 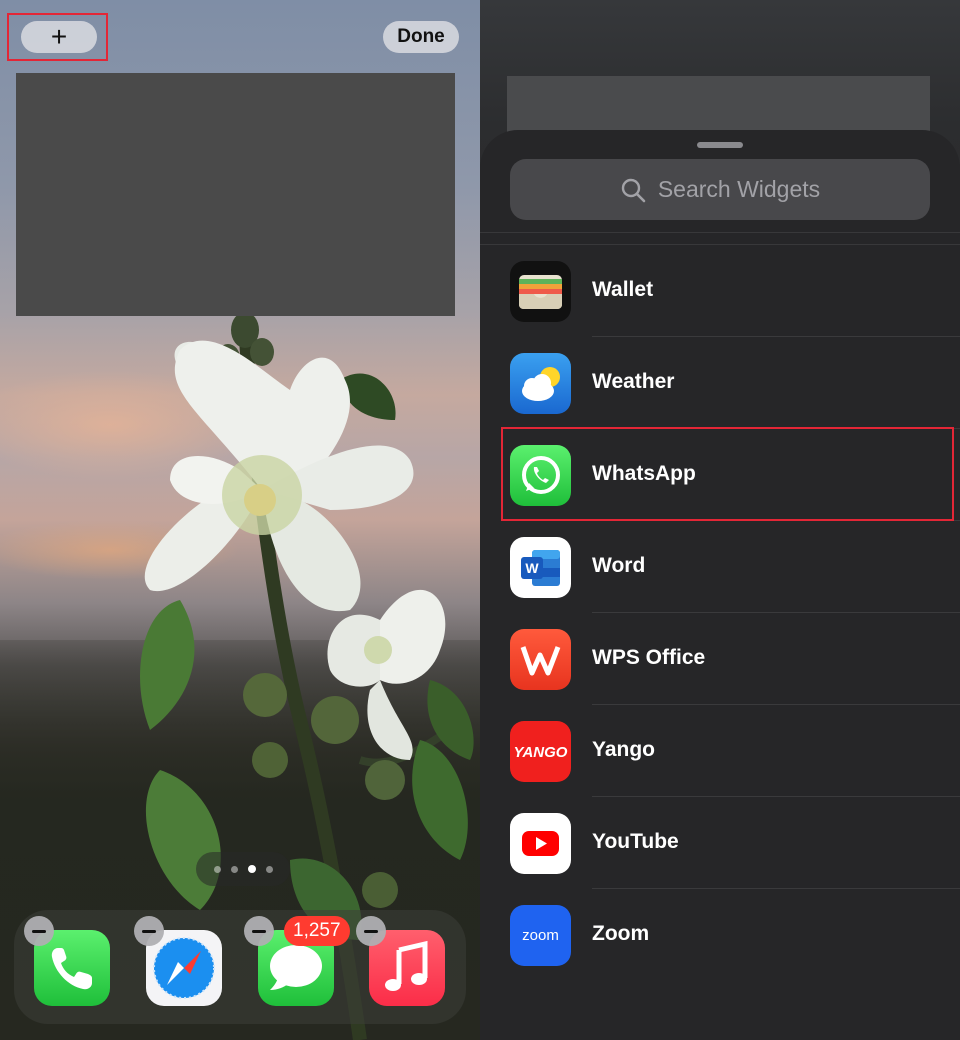 What do you see at coordinates (540, 659) in the screenshot?
I see `wps-office-icon` at bounding box center [540, 659].